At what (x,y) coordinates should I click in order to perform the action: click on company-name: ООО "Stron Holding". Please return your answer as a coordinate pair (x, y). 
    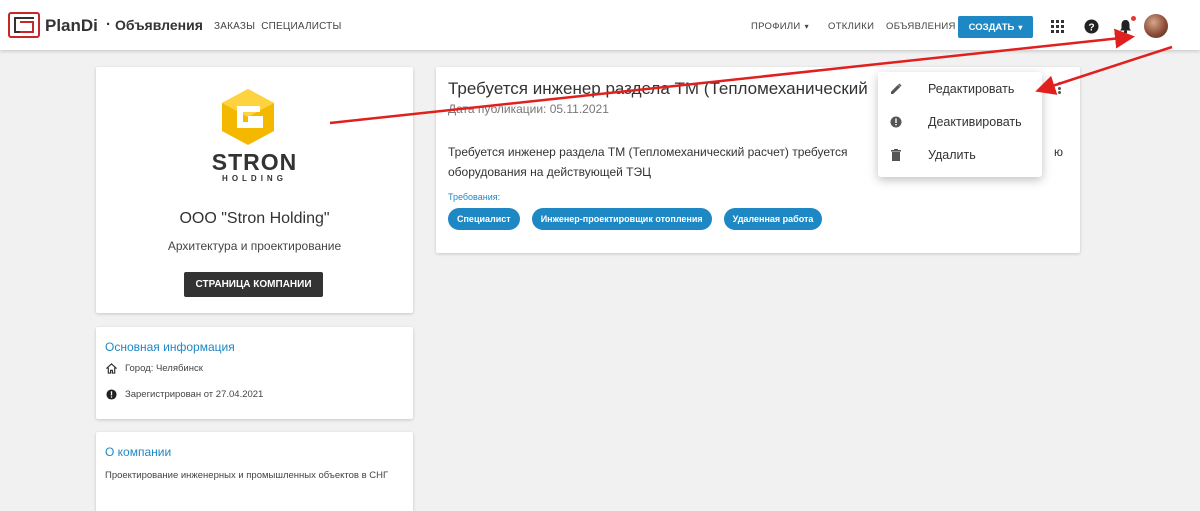
    Looking at the image, I should click on (254, 218).